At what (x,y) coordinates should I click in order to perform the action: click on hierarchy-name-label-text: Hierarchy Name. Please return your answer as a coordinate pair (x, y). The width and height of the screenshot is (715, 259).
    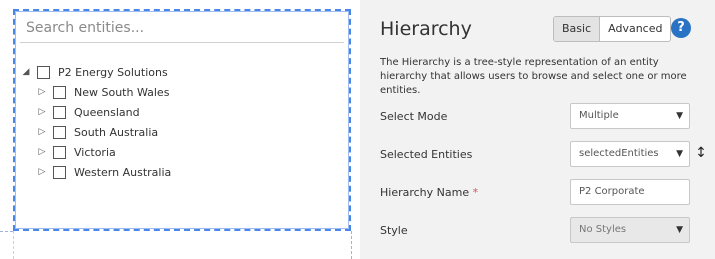
    Looking at the image, I should click on (425, 192).